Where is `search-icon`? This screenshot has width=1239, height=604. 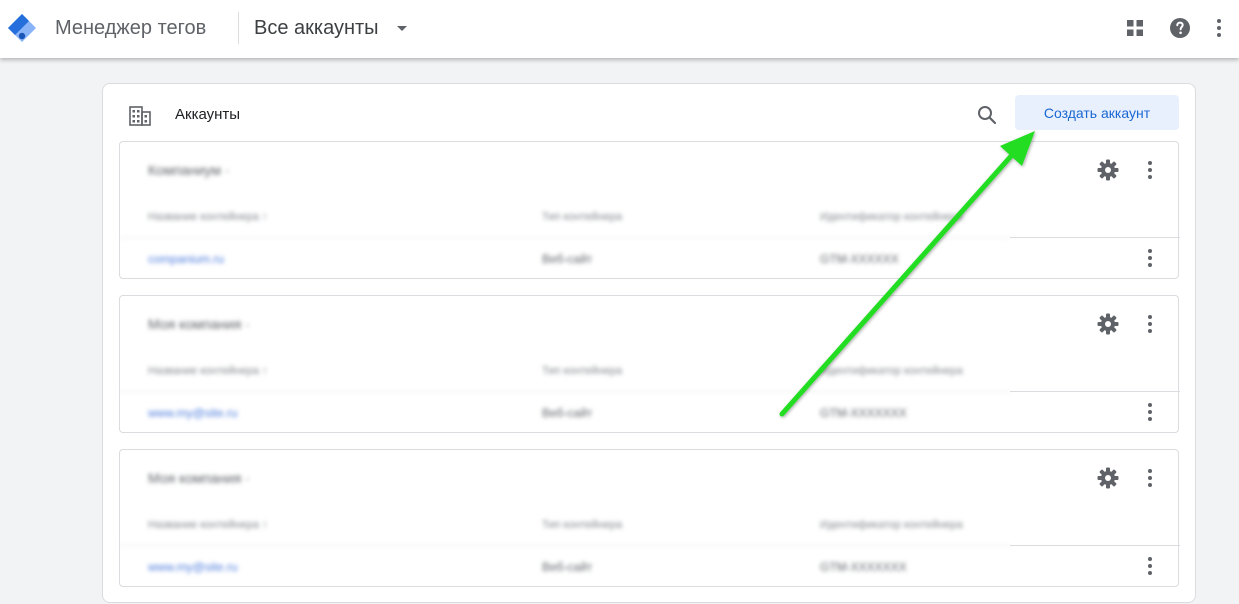 search-icon is located at coordinates (987, 115).